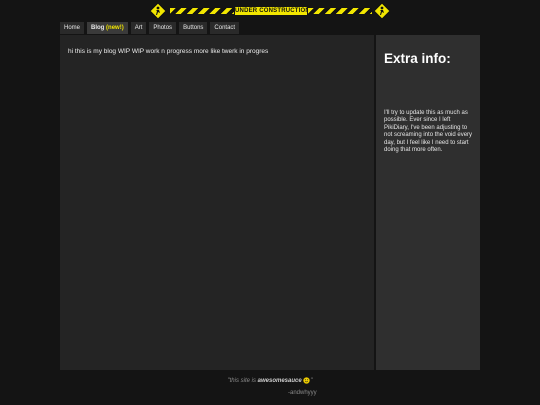 This screenshot has height=405, width=540. I want to click on nav-label: Buttons, so click(193, 28).